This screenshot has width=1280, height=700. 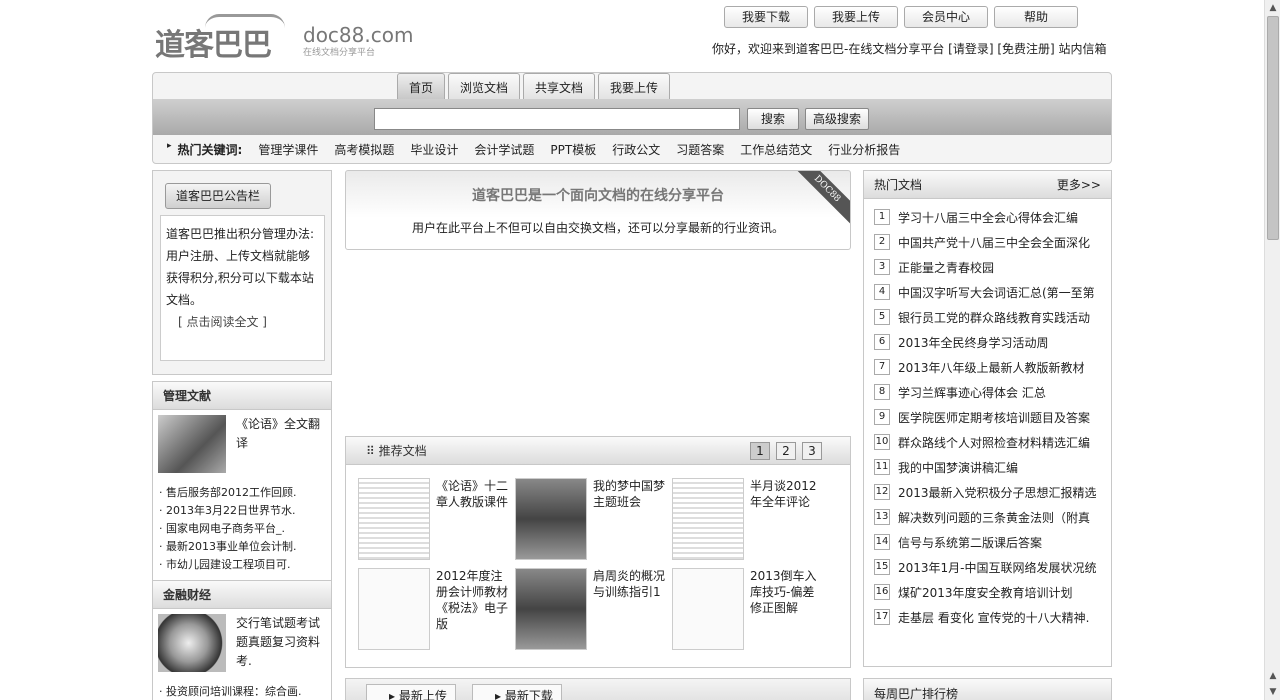 What do you see at coordinates (1273, 692) in the screenshot?
I see `scroll-down-icon: ▼` at bounding box center [1273, 692].